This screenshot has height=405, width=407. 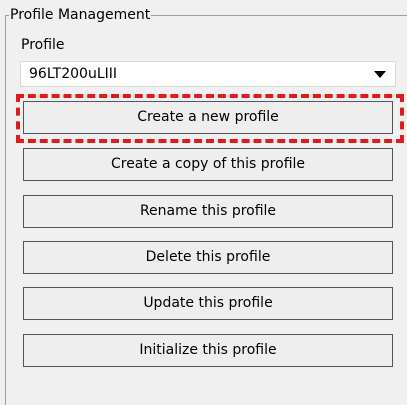 I want to click on initialize-profile-button: Initialize this profile, so click(x=208, y=350).